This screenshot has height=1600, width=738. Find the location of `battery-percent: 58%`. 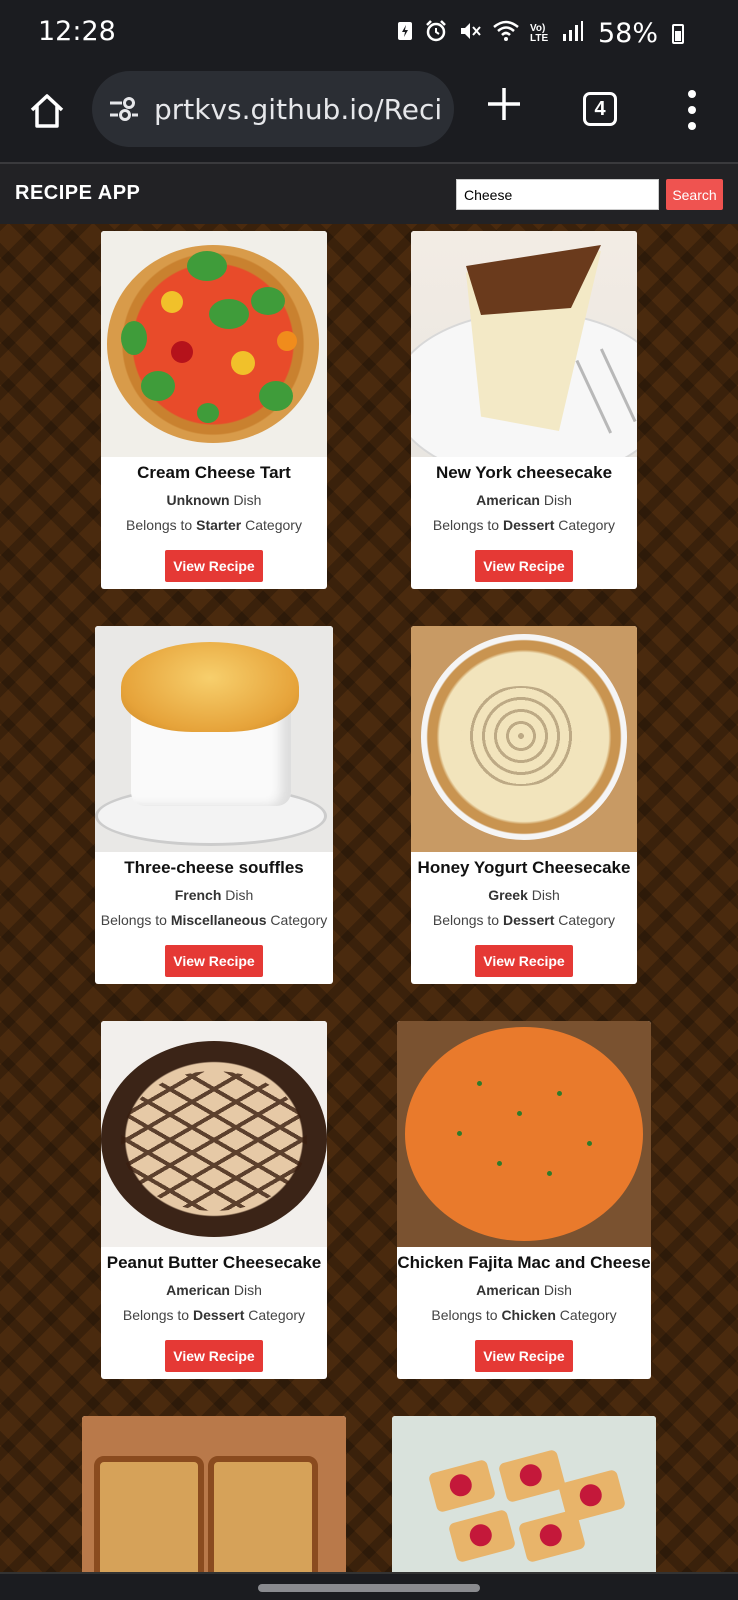

battery-percent: 58% is located at coordinates (627, 33).